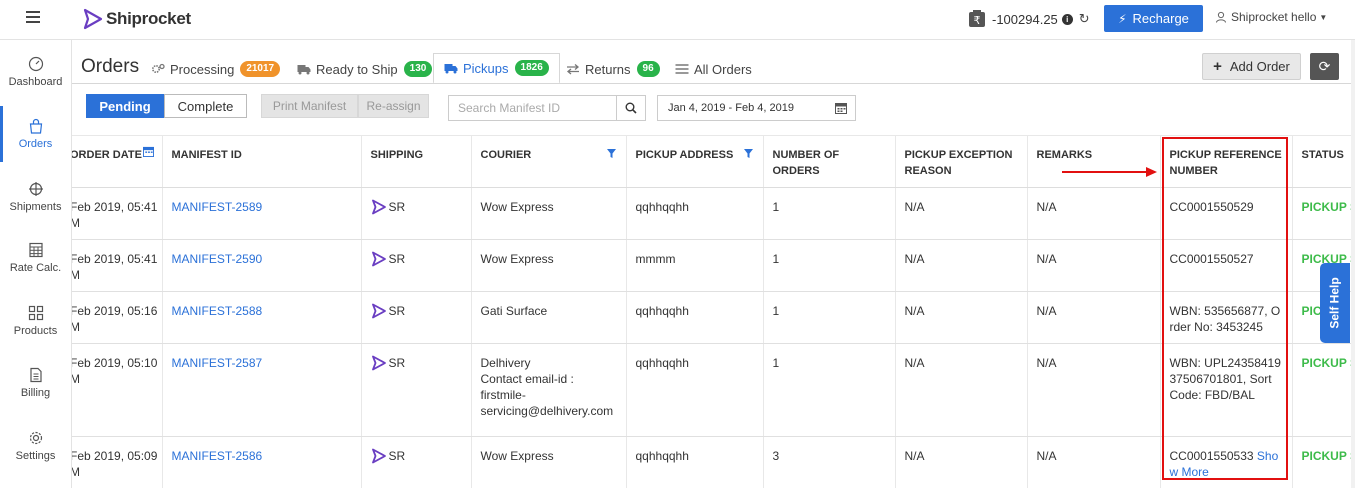 The image size is (1355, 488). Describe the element at coordinates (393, 106) in the screenshot. I see `reassign-button: Re-assign` at that location.